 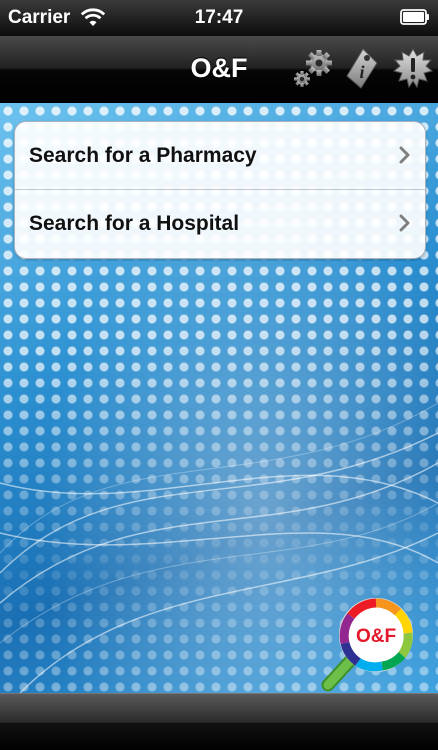 I want to click on magnifier-logo-icon: O&F, so click(x=367, y=645).